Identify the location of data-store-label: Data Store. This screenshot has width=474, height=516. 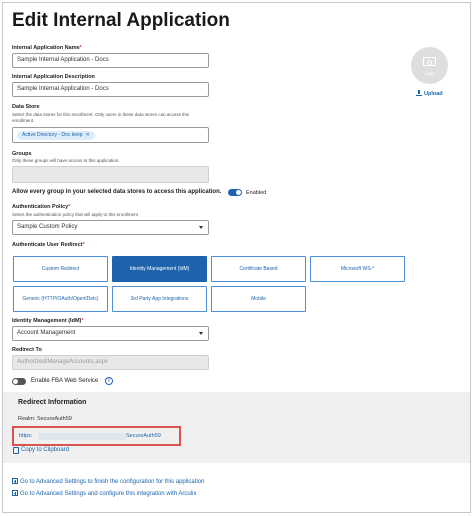
(26, 107).